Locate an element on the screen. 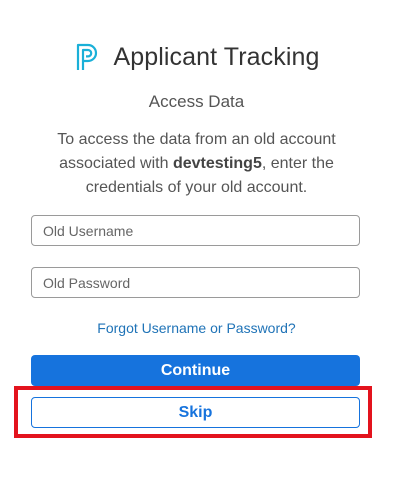 Image resolution: width=393 pixels, height=501 pixels. app-header: Applicant Tracking is located at coordinates (196, 57).